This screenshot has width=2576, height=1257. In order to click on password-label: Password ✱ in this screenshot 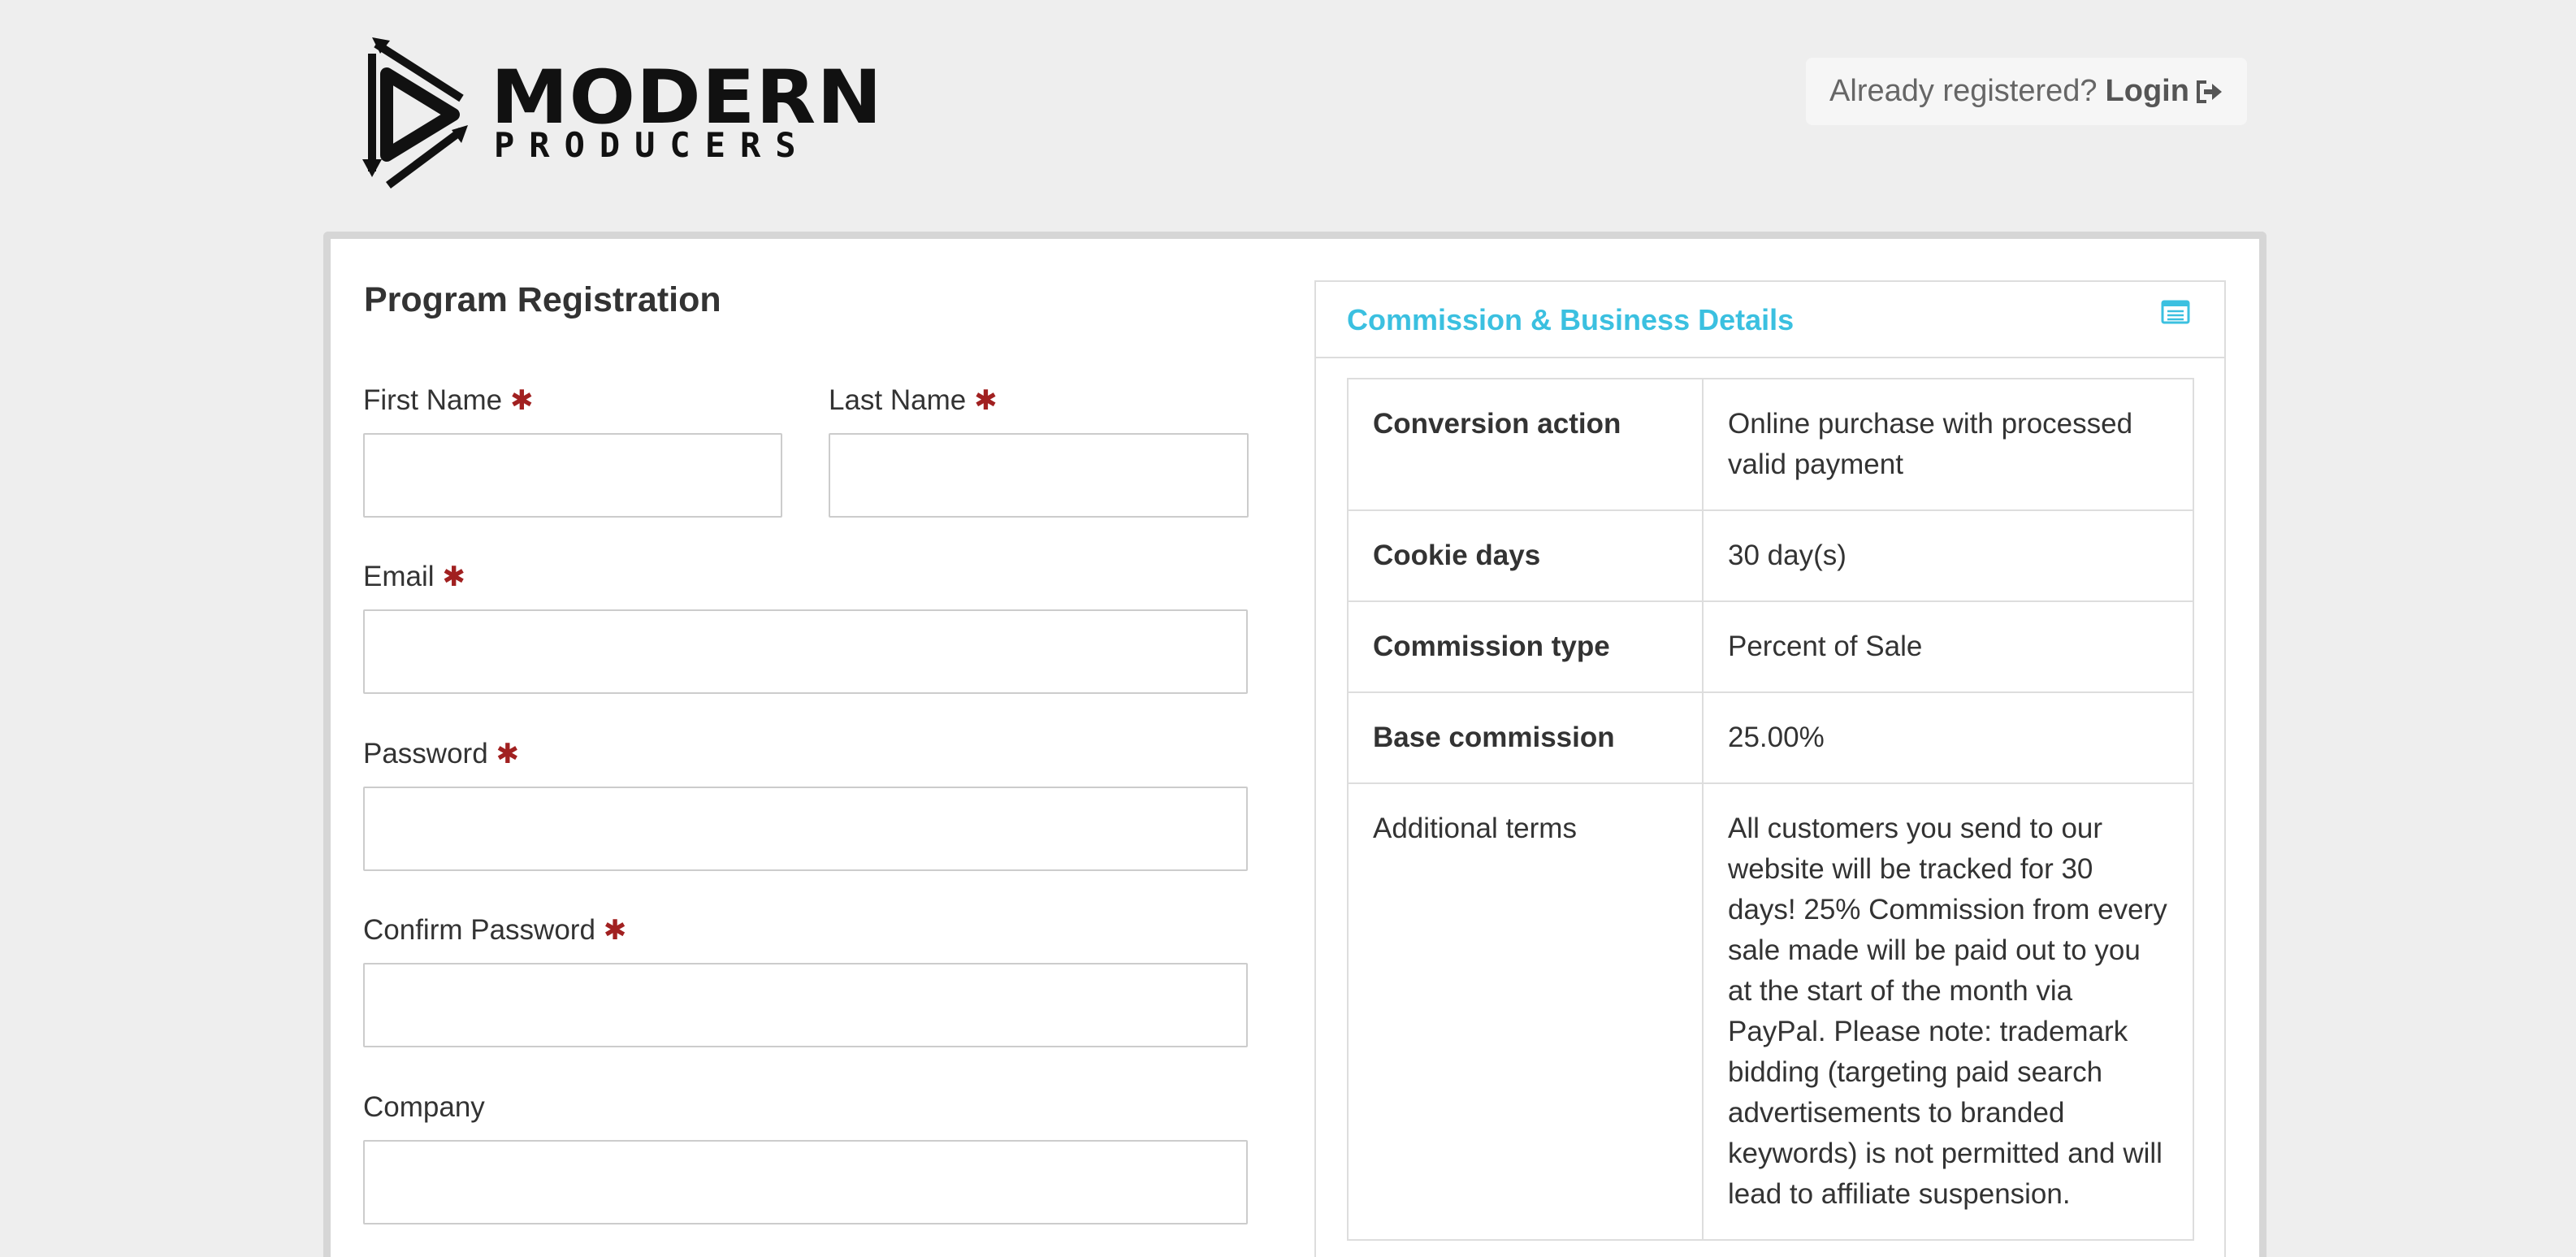, I will do `click(441, 754)`.